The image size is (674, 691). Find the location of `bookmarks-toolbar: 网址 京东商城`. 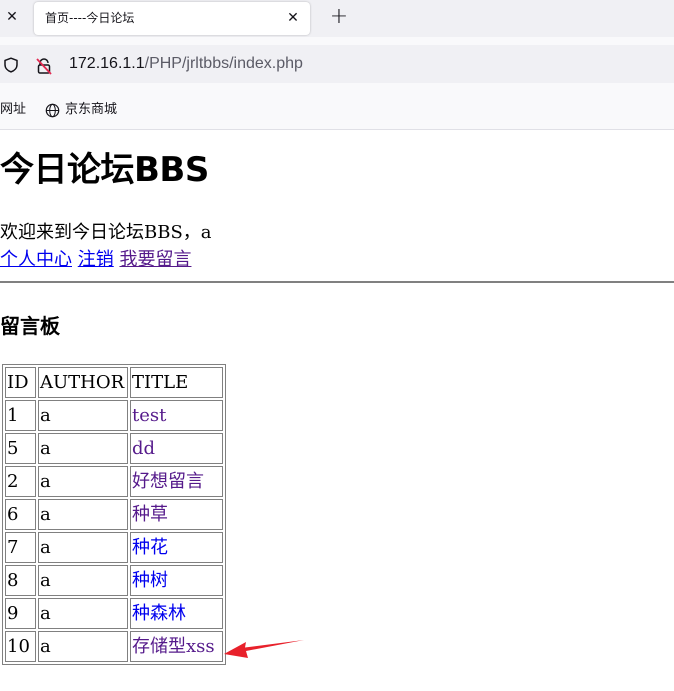

bookmarks-toolbar: 网址 京东商城 is located at coordinates (337, 110).